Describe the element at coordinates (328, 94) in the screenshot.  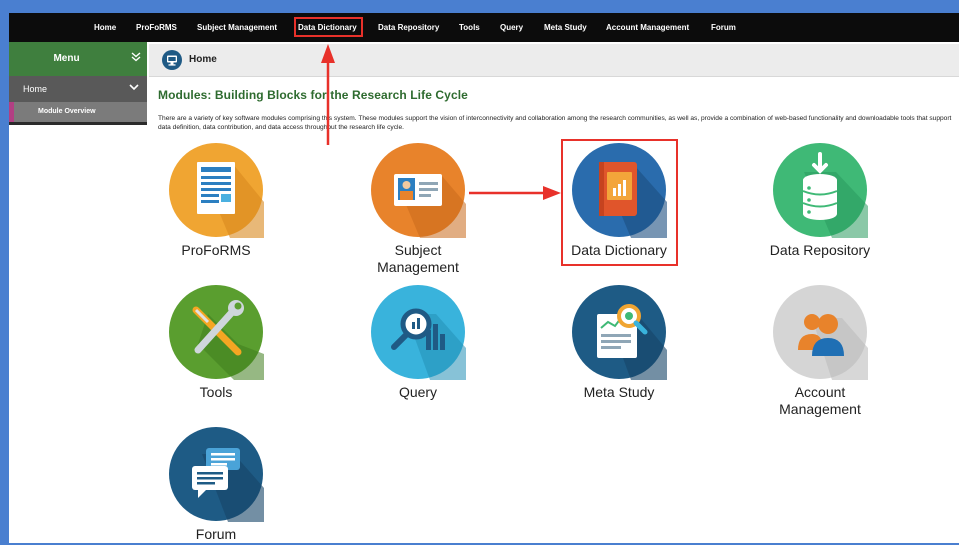
I see `annotation-arrow-up` at that location.